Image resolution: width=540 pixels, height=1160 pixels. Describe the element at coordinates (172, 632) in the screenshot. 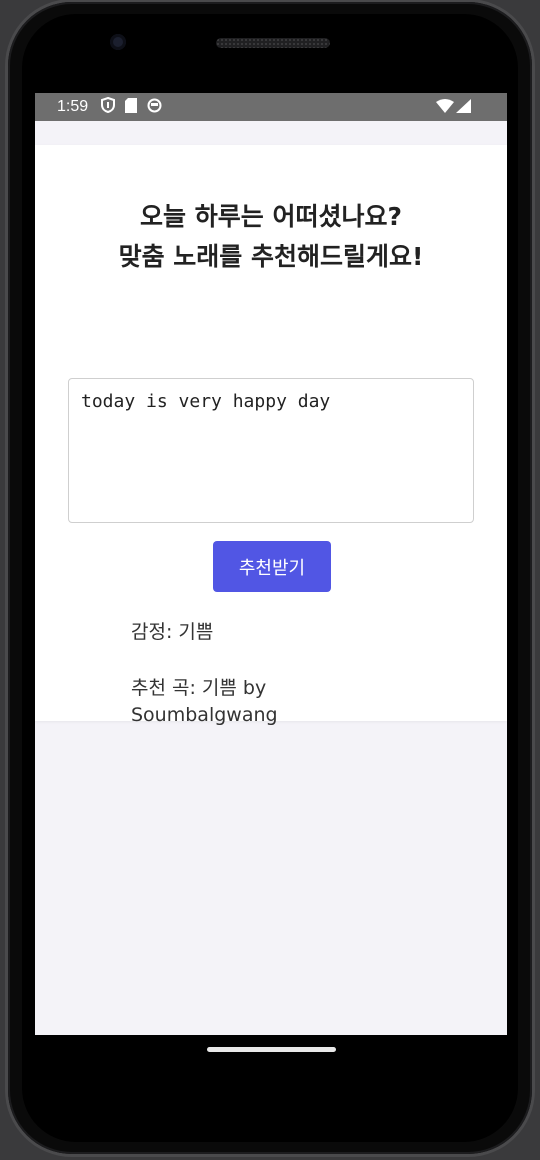

I see `emotion-result: 감정: 기쁨` at that location.